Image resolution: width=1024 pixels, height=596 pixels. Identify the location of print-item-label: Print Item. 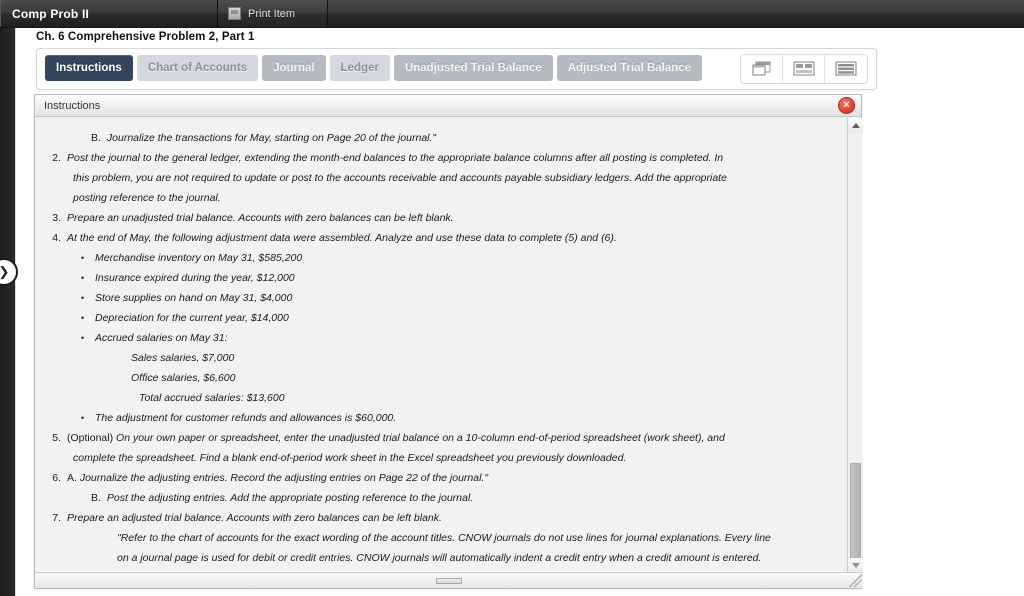
(272, 13).